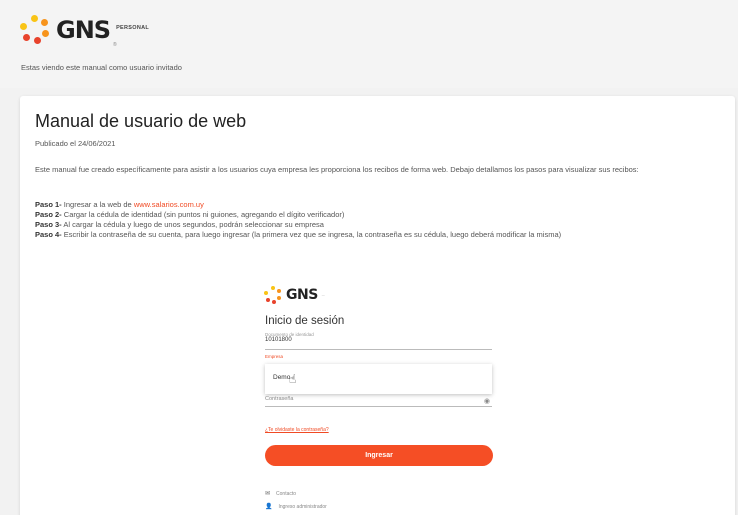  What do you see at coordinates (97, 204) in the screenshot?
I see `step-text: Ingresar a la web de` at bounding box center [97, 204].